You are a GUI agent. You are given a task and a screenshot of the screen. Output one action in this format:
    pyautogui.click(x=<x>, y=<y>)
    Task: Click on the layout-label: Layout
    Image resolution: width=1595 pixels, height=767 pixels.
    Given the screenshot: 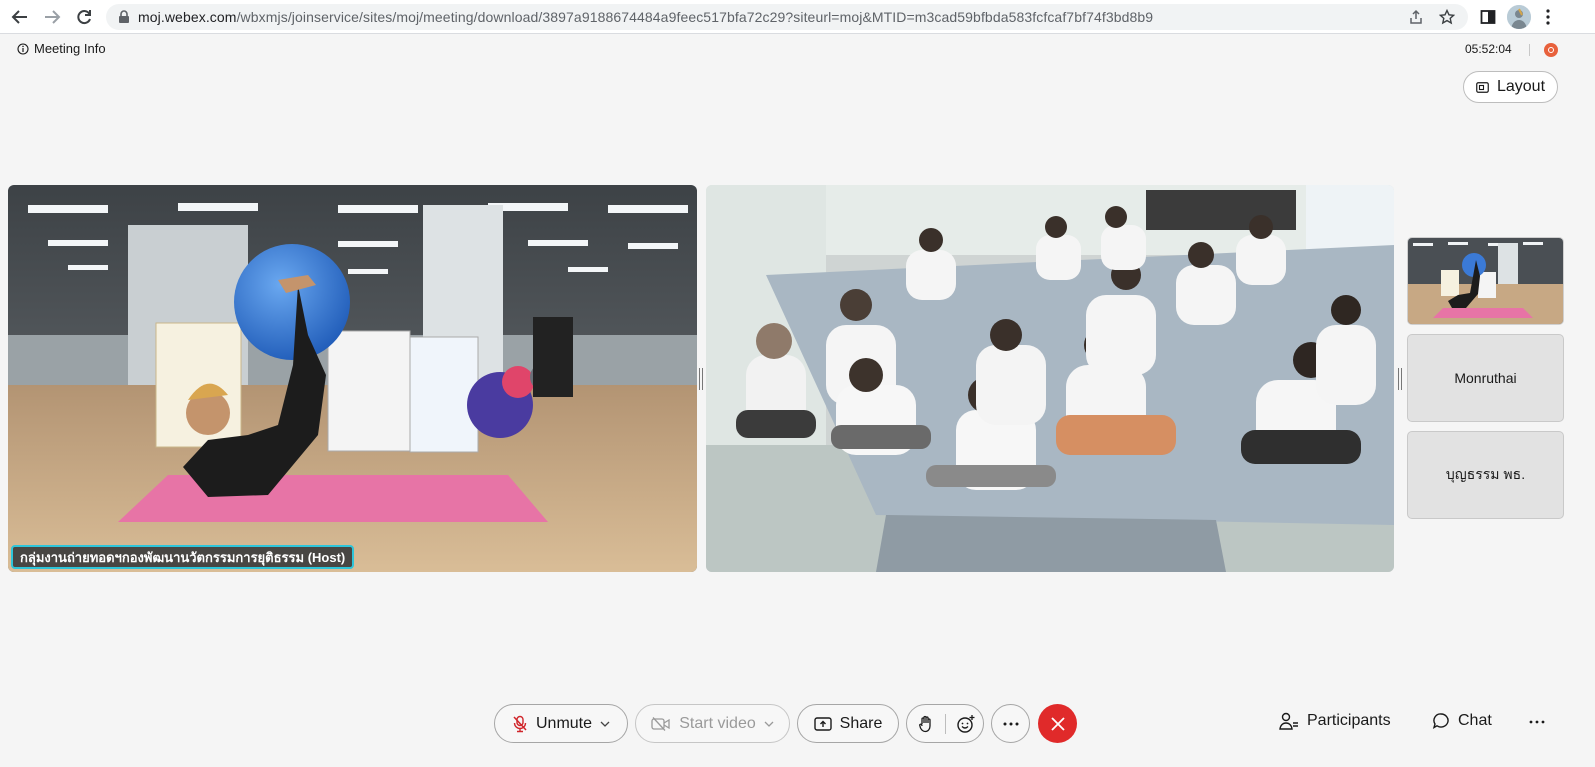 What is the action you would take?
    pyautogui.click(x=1521, y=86)
    